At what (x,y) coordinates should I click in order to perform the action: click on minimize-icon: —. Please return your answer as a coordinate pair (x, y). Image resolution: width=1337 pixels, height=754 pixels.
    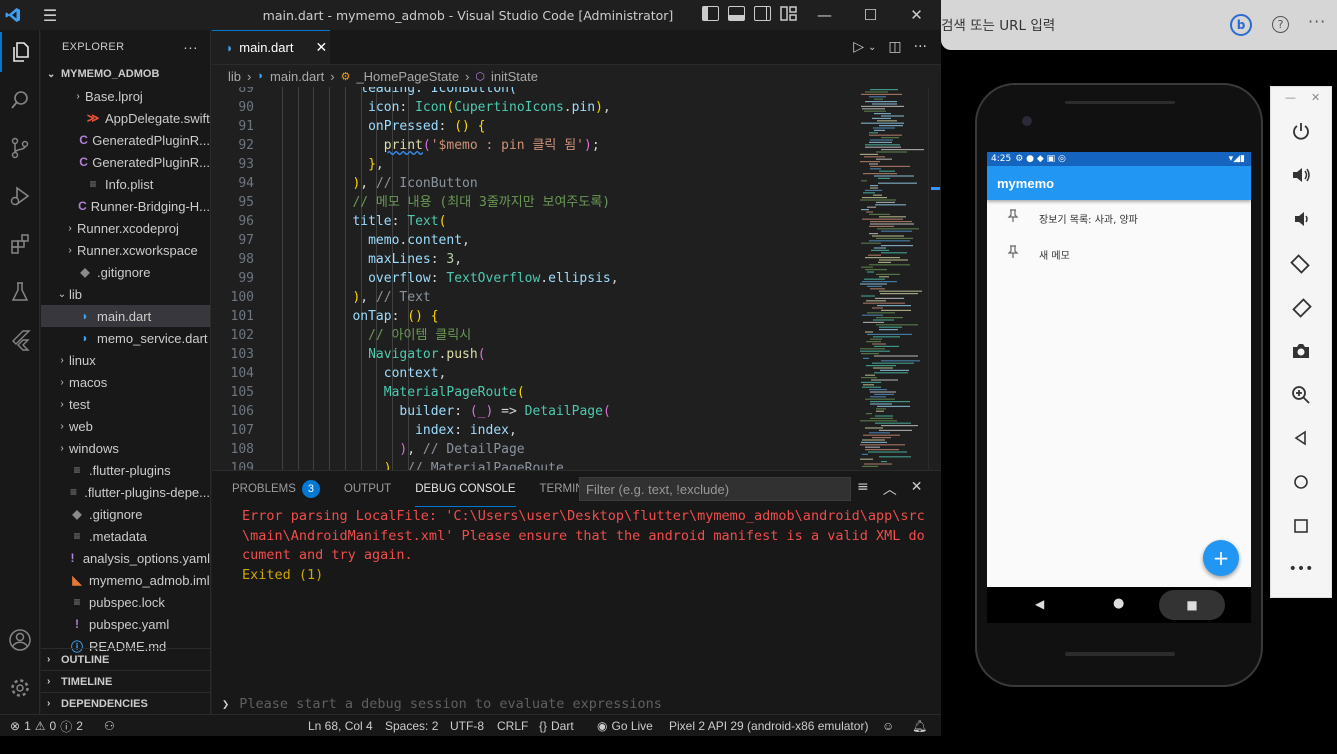
    Looking at the image, I should click on (1290, 97).